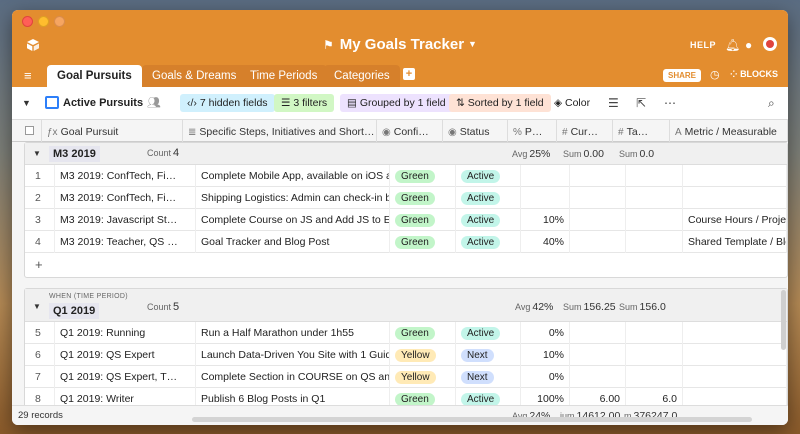 The image size is (800, 434). Describe the element at coordinates (26, 103) in the screenshot. I see `view-list-toggle-icon: ▼` at that location.